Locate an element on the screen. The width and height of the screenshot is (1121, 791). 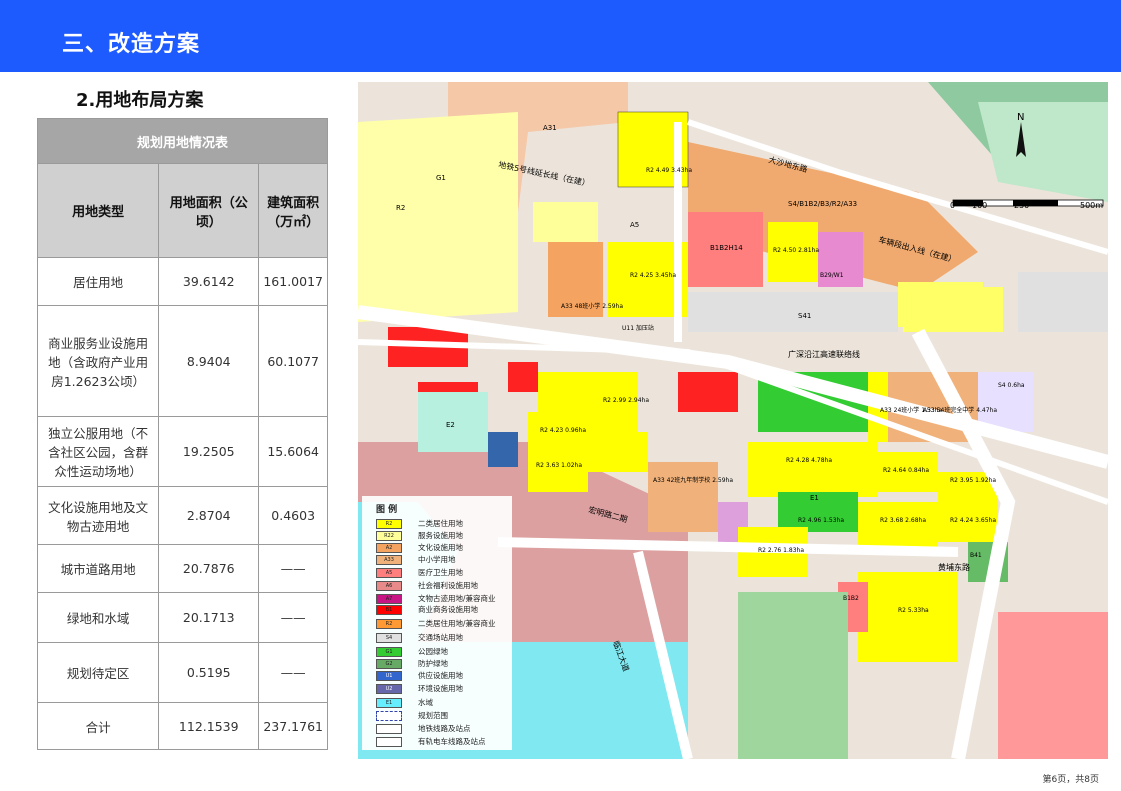
scale-500: 500m is located at coordinates (1091, 205).